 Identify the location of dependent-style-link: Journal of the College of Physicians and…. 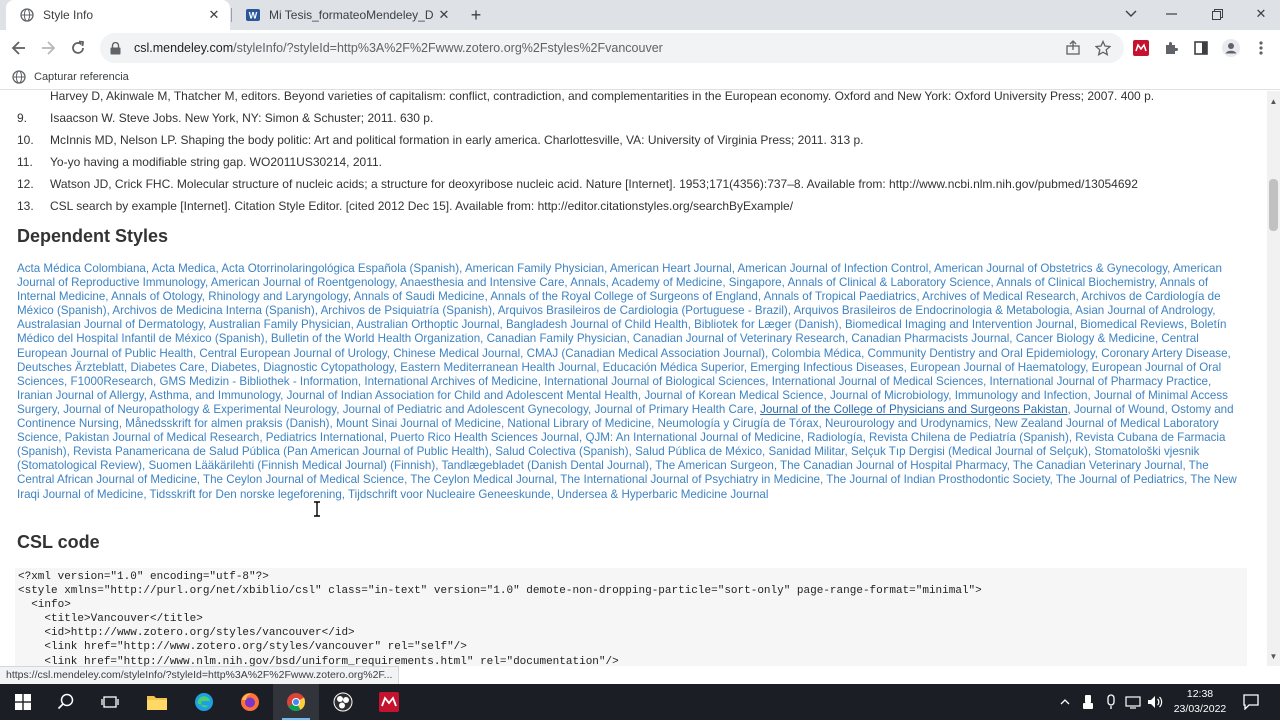
(913, 409).